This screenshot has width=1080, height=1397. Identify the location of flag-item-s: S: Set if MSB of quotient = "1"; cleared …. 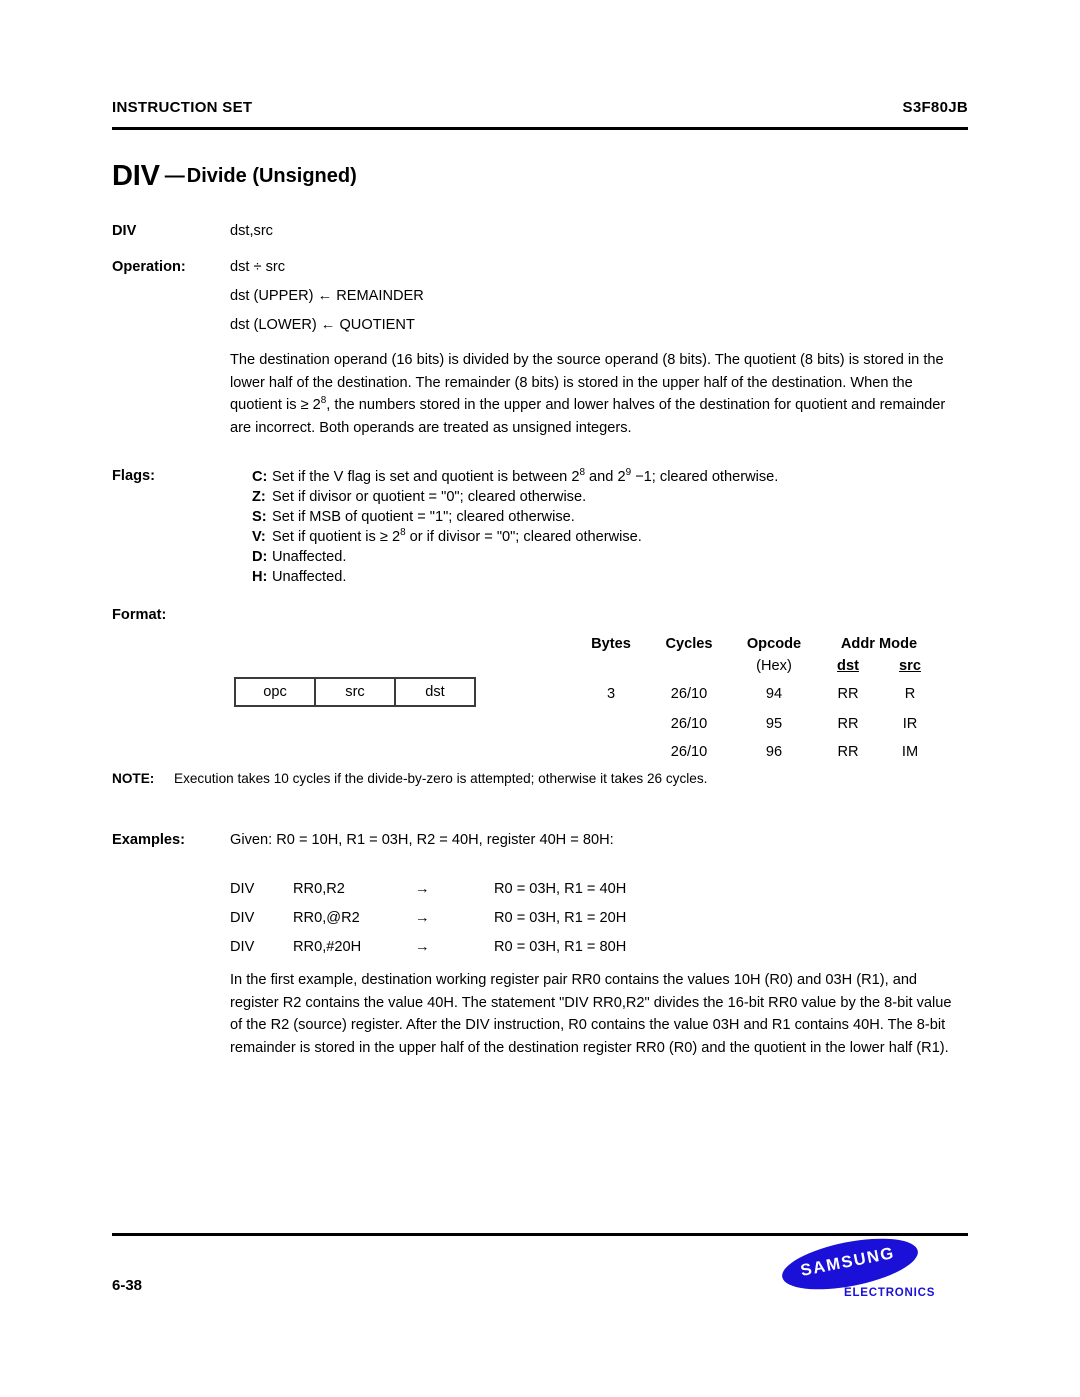
(617, 517).